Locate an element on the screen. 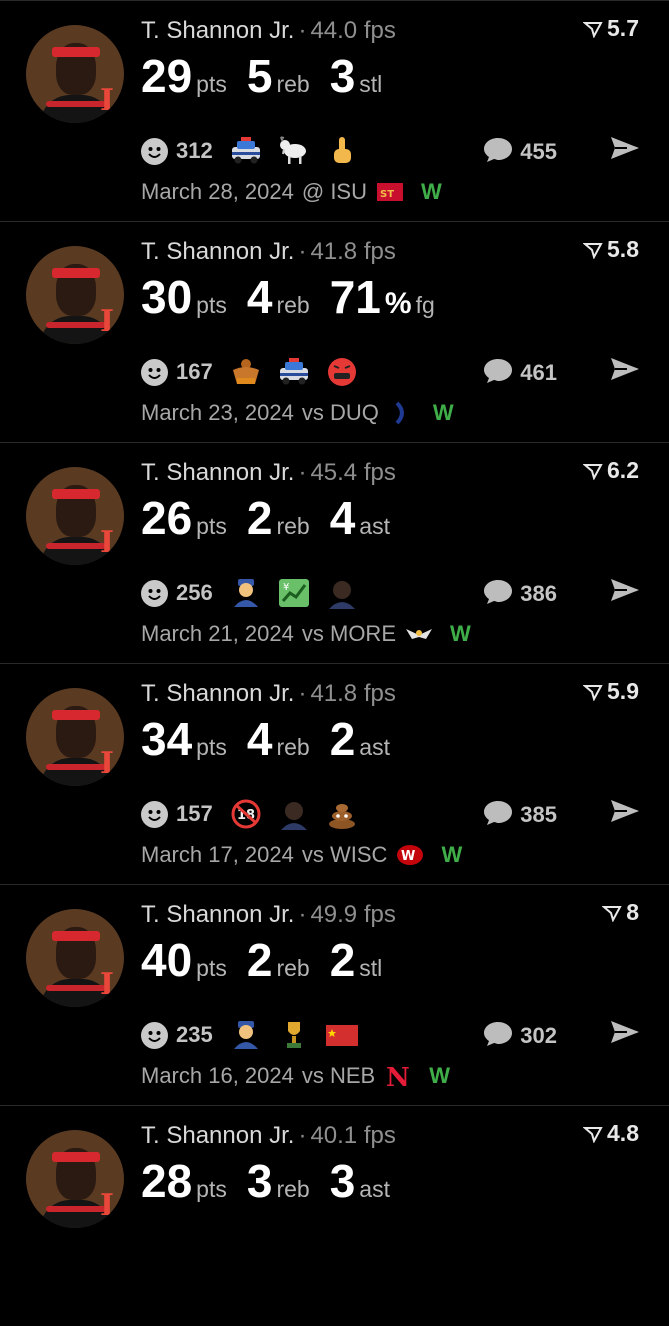 This screenshot has width=669, height=1326. no-under-18-icon: 18 is located at coordinates (246, 814).